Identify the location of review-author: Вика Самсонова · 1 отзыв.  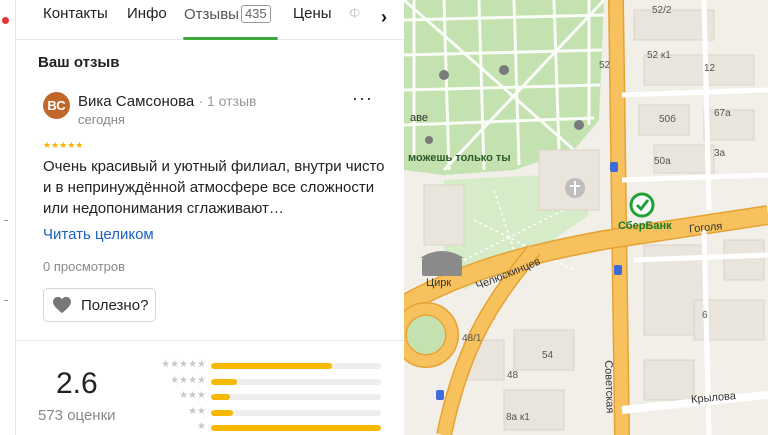
(167, 101).